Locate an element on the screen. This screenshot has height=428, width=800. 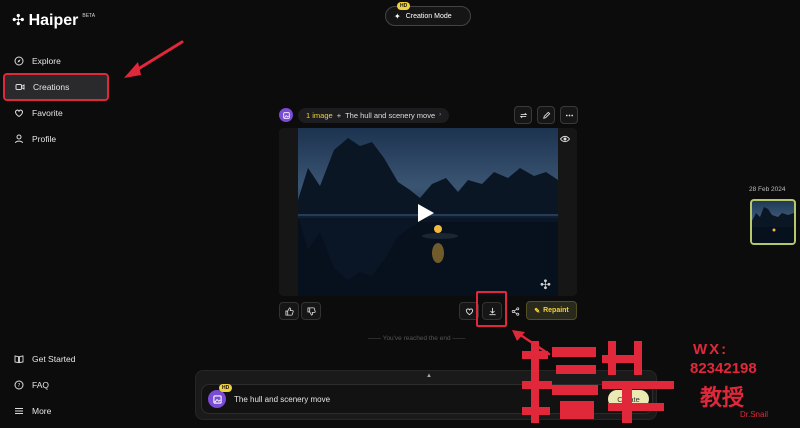
image-icon is located at coordinates (217, 399).